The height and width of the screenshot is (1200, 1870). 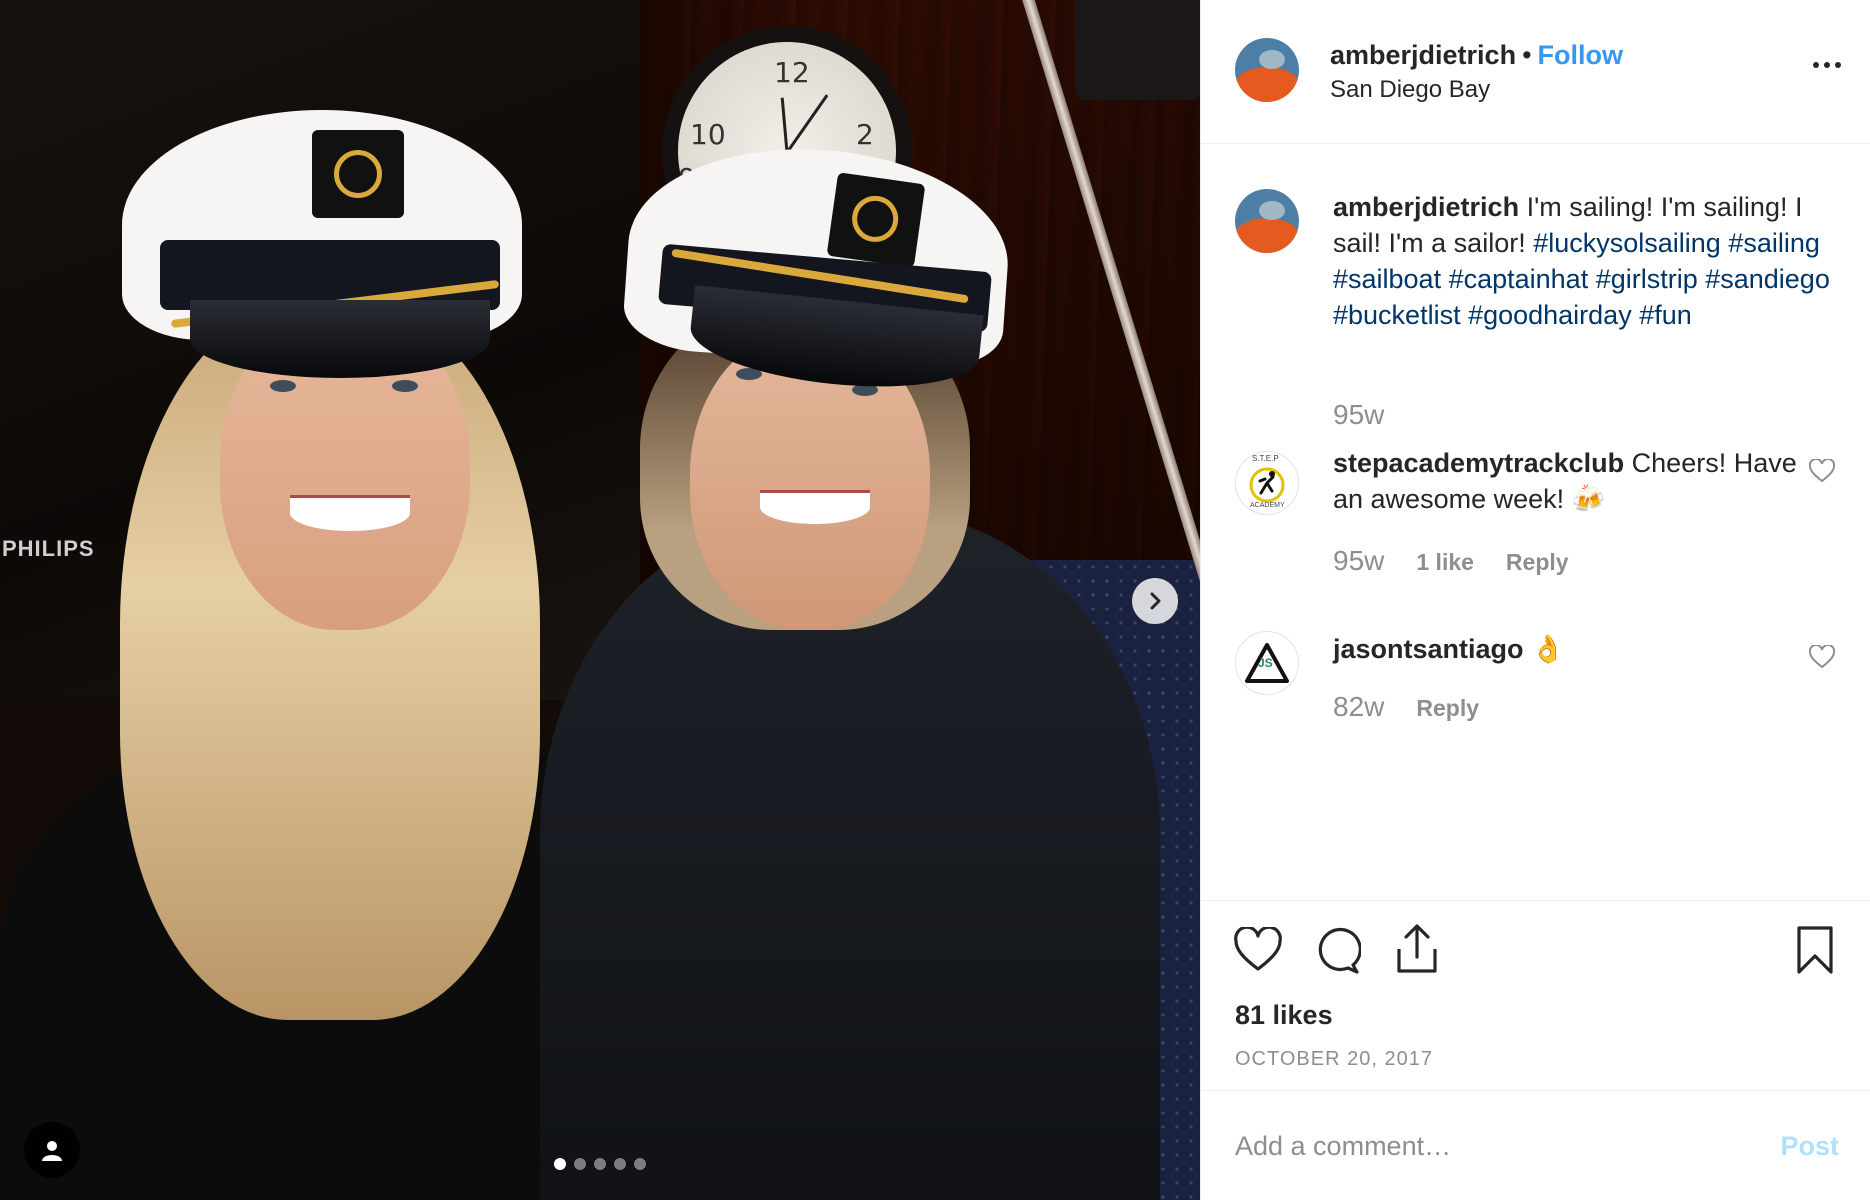 What do you see at coordinates (1809, 1146) in the screenshot?
I see `post-comment-button: Post` at bounding box center [1809, 1146].